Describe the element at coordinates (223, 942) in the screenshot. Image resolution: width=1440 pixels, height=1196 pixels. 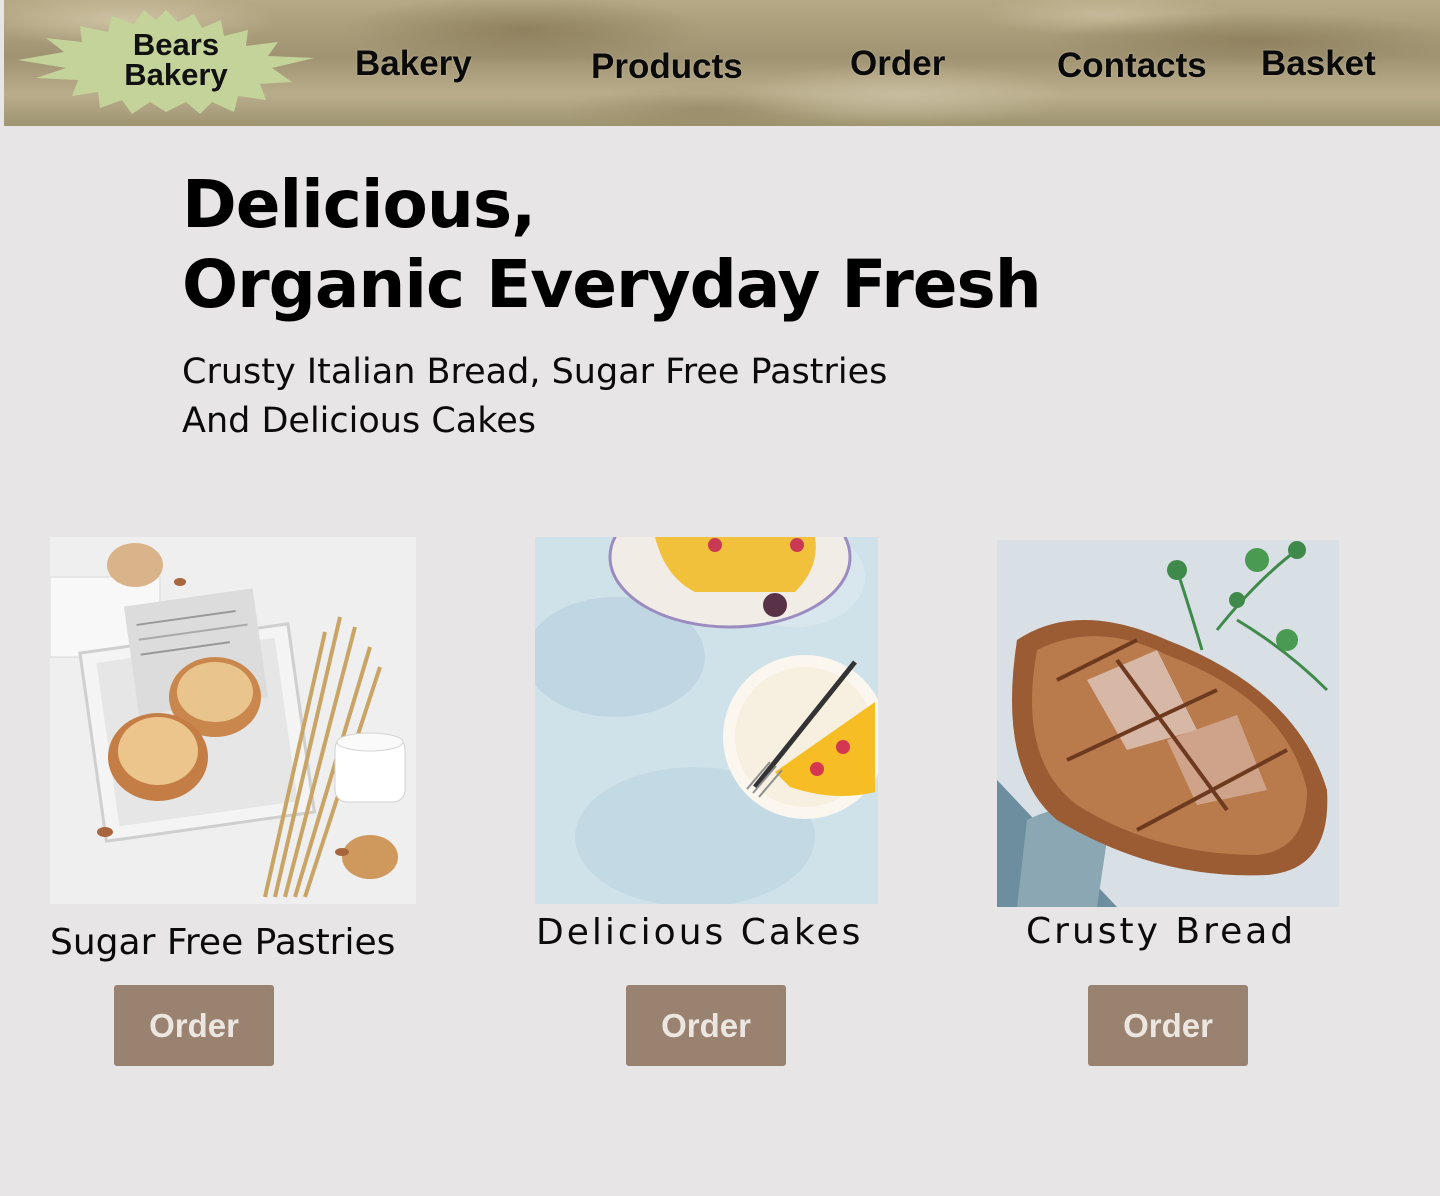
I see `product-title-pastries: Sugar Free Pastries` at that location.